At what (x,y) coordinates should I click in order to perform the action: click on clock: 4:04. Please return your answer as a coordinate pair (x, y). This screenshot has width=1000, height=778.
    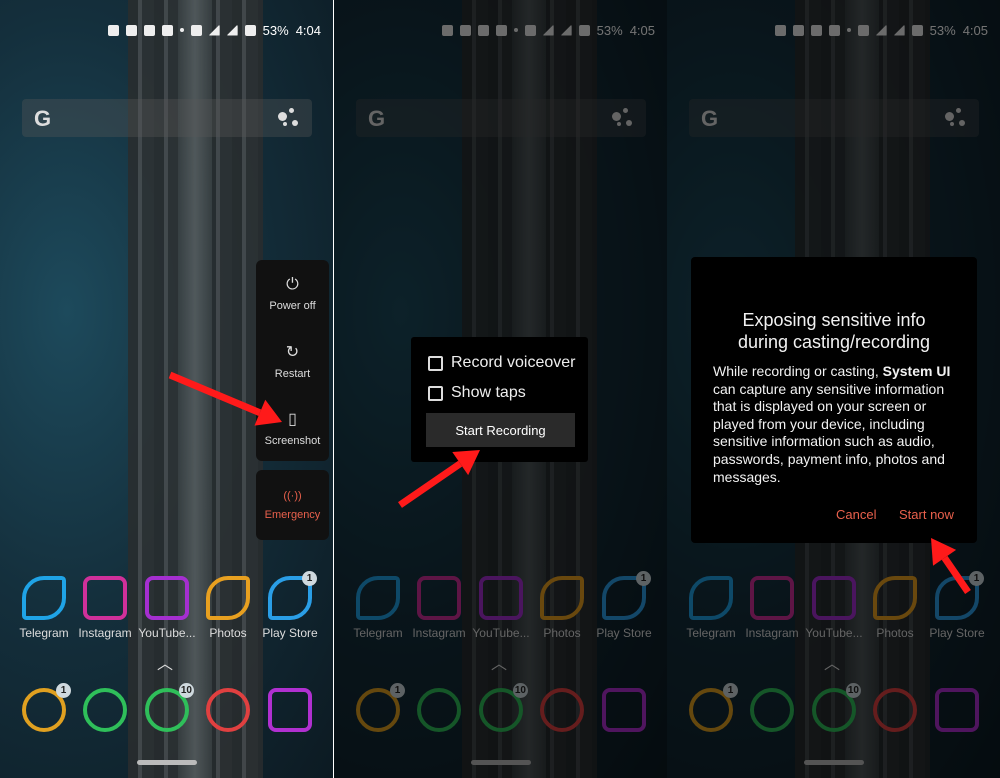
    Looking at the image, I should click on (308, 30).